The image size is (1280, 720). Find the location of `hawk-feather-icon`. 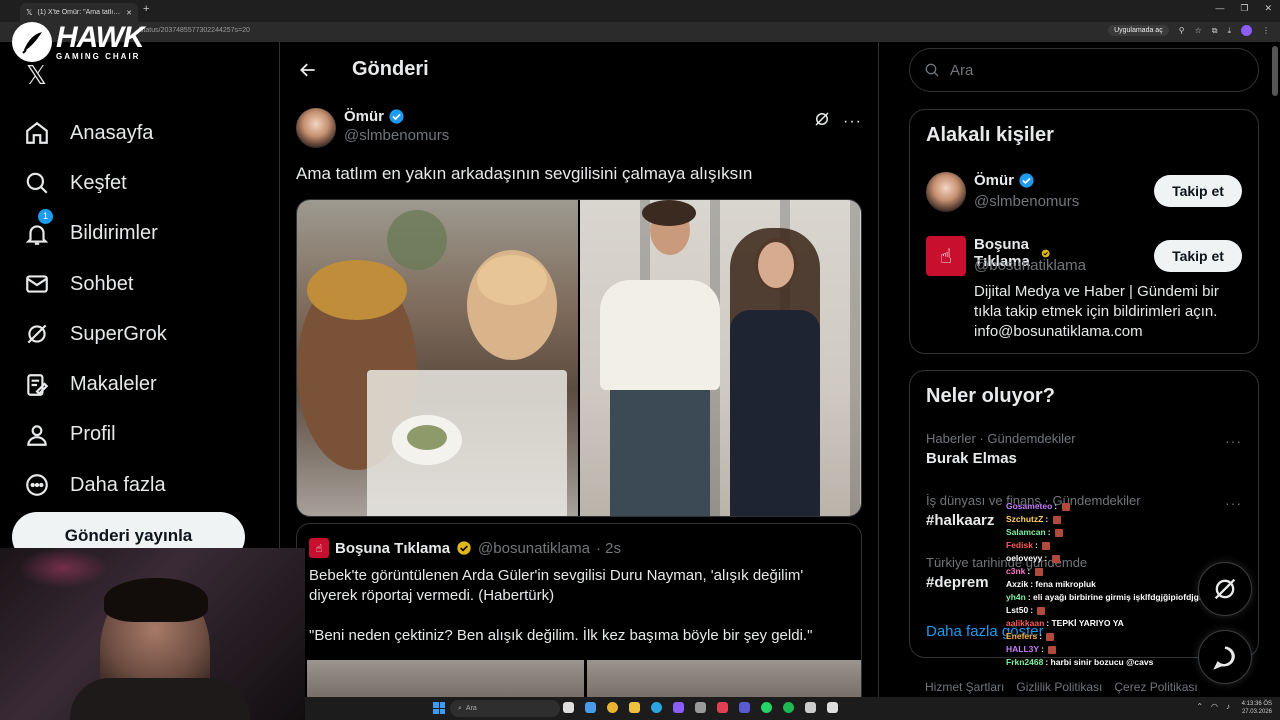

hawk-feather-icon is located at coordinates (32, 42).